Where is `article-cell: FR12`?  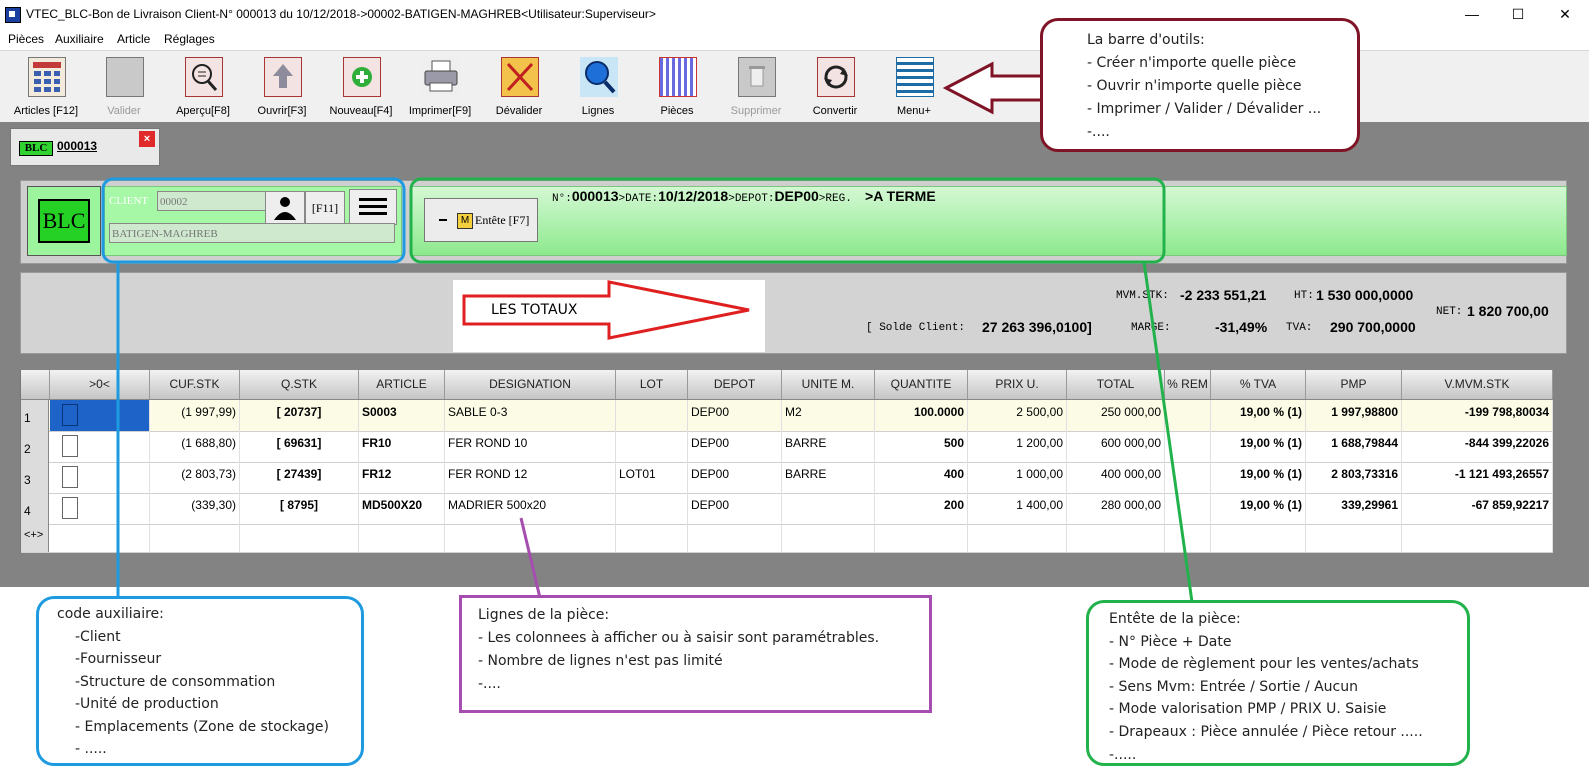 article-cell: FR12 is located at coordinates (402, 477).